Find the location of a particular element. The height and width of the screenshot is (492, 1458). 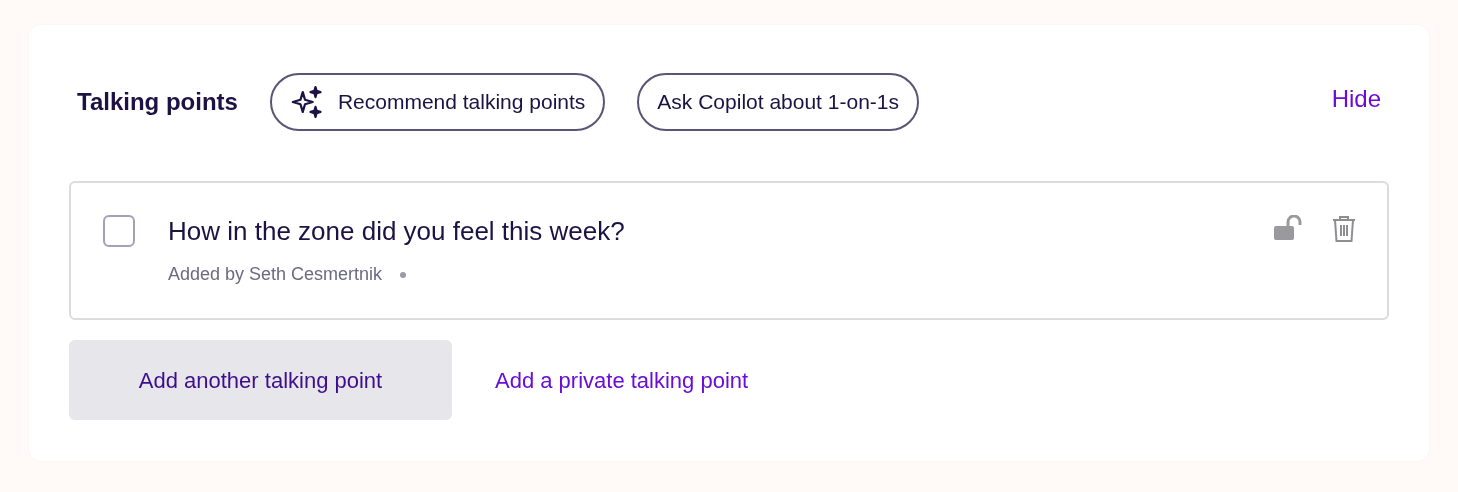

recommend-button: Recommend talking points is located at coordinates (437, 102).